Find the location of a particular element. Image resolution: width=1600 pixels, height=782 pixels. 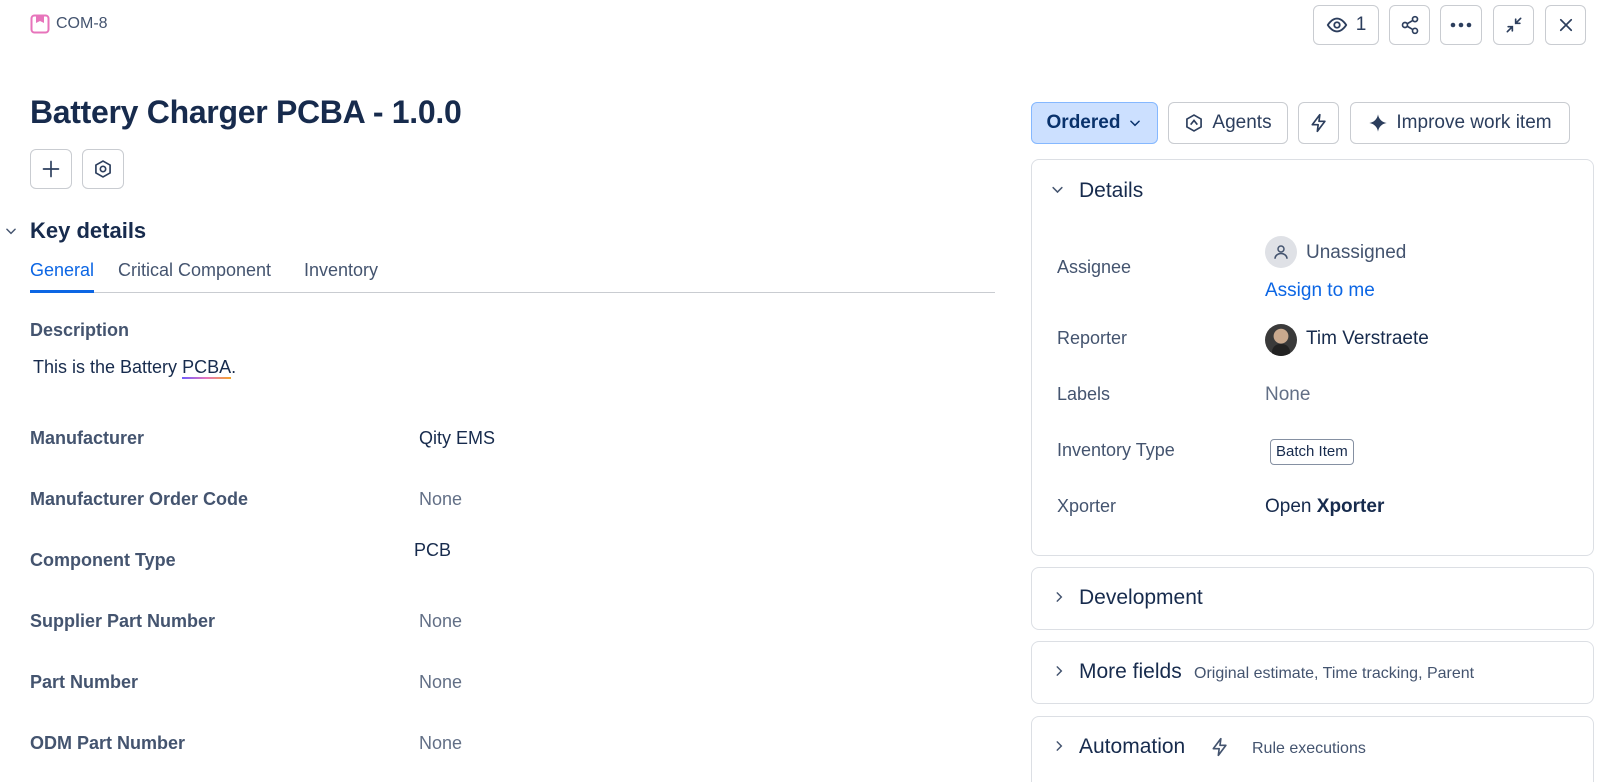

work-item-title: Battery Charger PCBA - 1.0.0 is located at coordinates (246, 112).